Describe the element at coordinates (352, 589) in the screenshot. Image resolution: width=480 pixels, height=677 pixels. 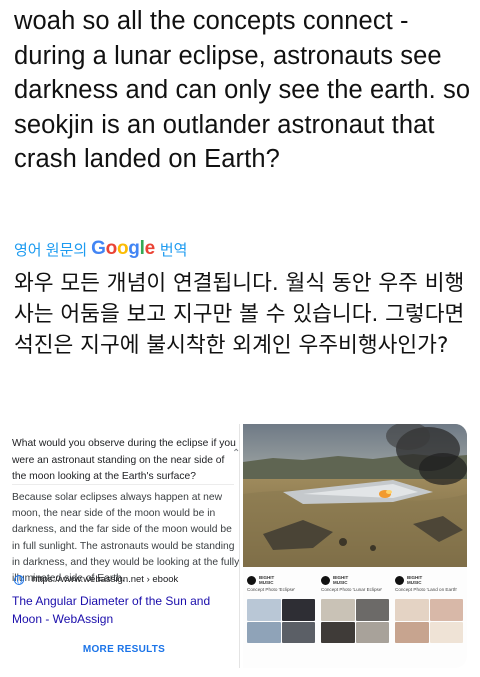
I see `mini-post-caption: Concept Photo 'Lunar Eclipse'` at that location.